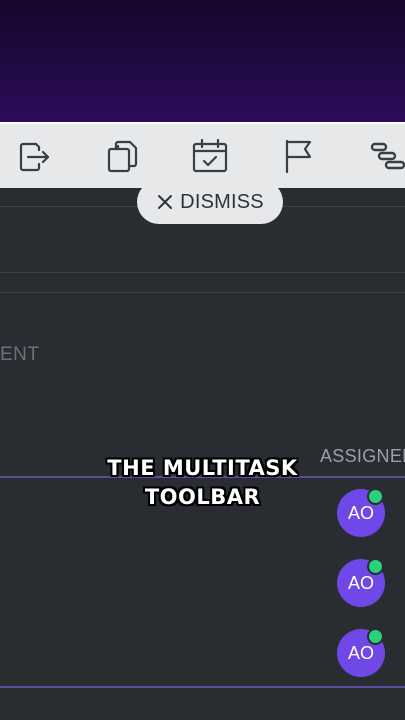  I want to click on multitask-toolbar, so click(202, 155).